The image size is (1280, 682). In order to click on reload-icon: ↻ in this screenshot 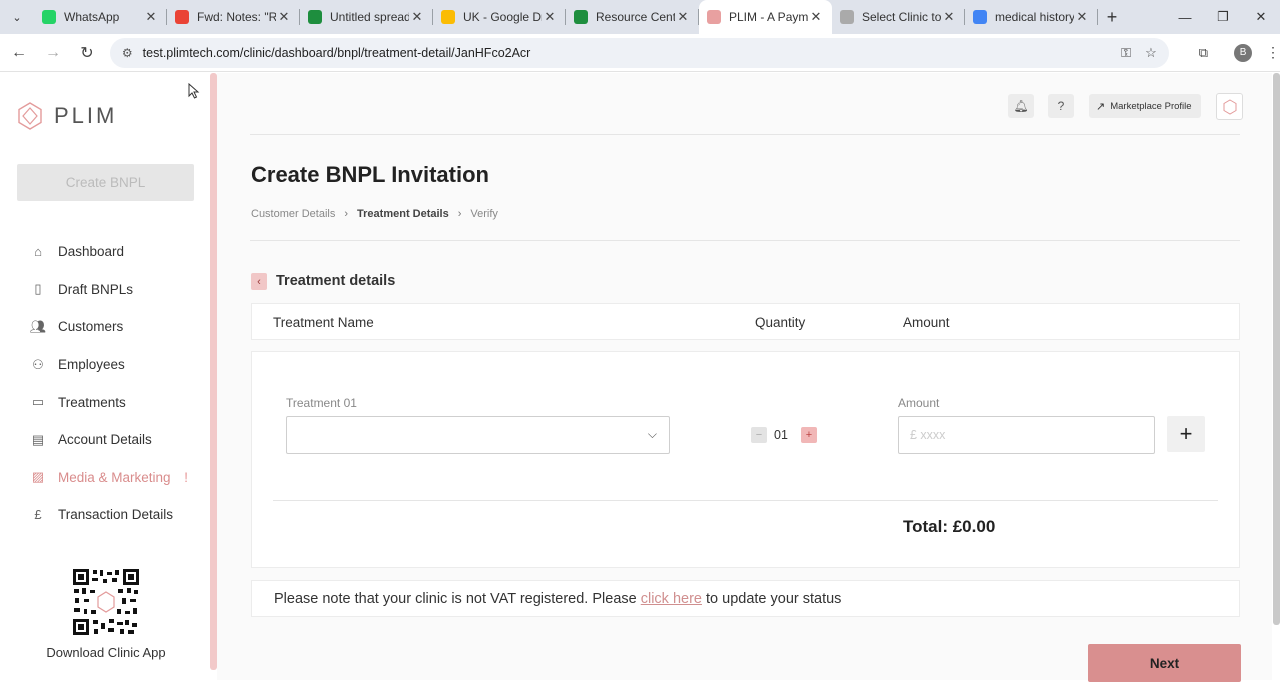, I will do `click(87, 53)`.